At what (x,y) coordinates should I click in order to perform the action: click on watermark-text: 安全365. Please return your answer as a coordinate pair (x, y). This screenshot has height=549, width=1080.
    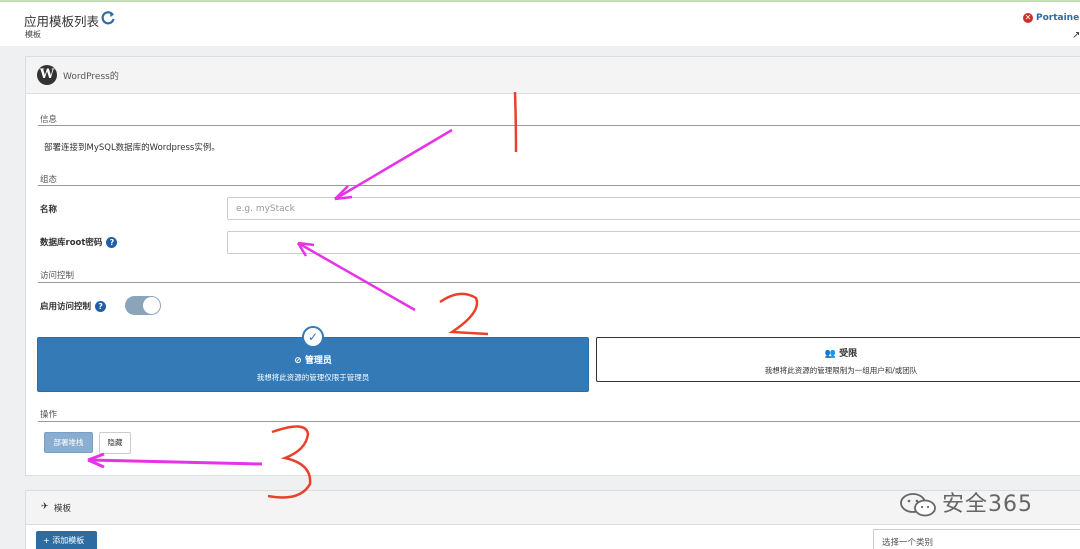
    Looking at the image, I should click on (987, 504).